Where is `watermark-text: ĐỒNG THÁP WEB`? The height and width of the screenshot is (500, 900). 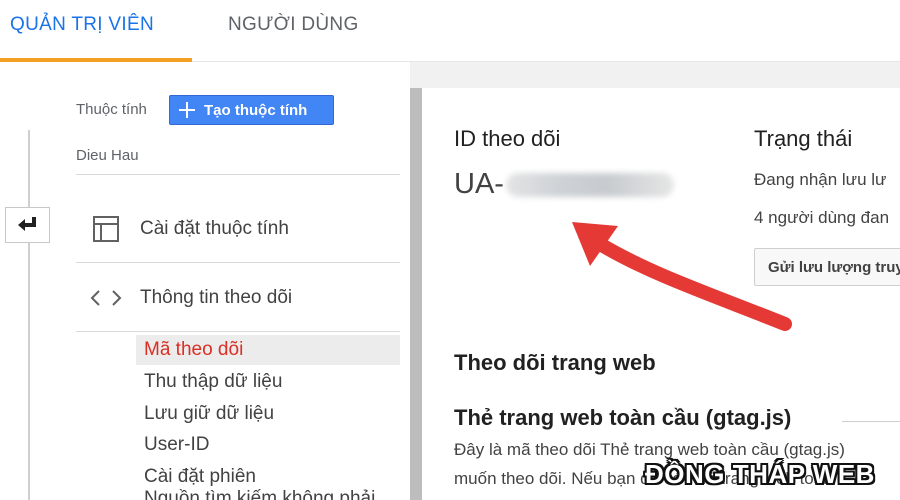 watermark-text: ĐỒNG THÁP WEB is located at coordinates (760, 473).